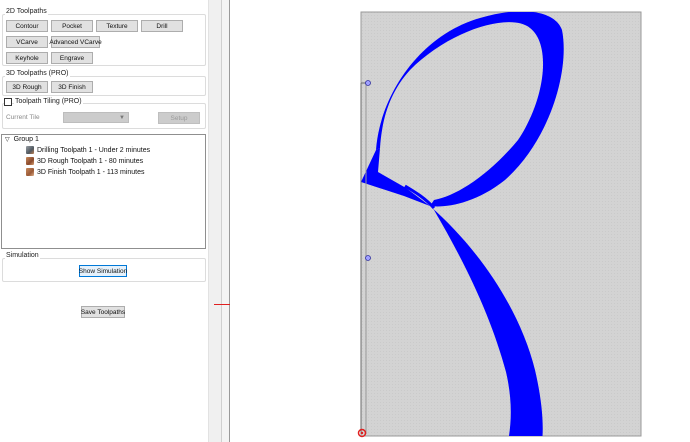  Describe the element at coordinates (96, 117) in the screenshot. I see `current-tile-select: ▼` at that location.